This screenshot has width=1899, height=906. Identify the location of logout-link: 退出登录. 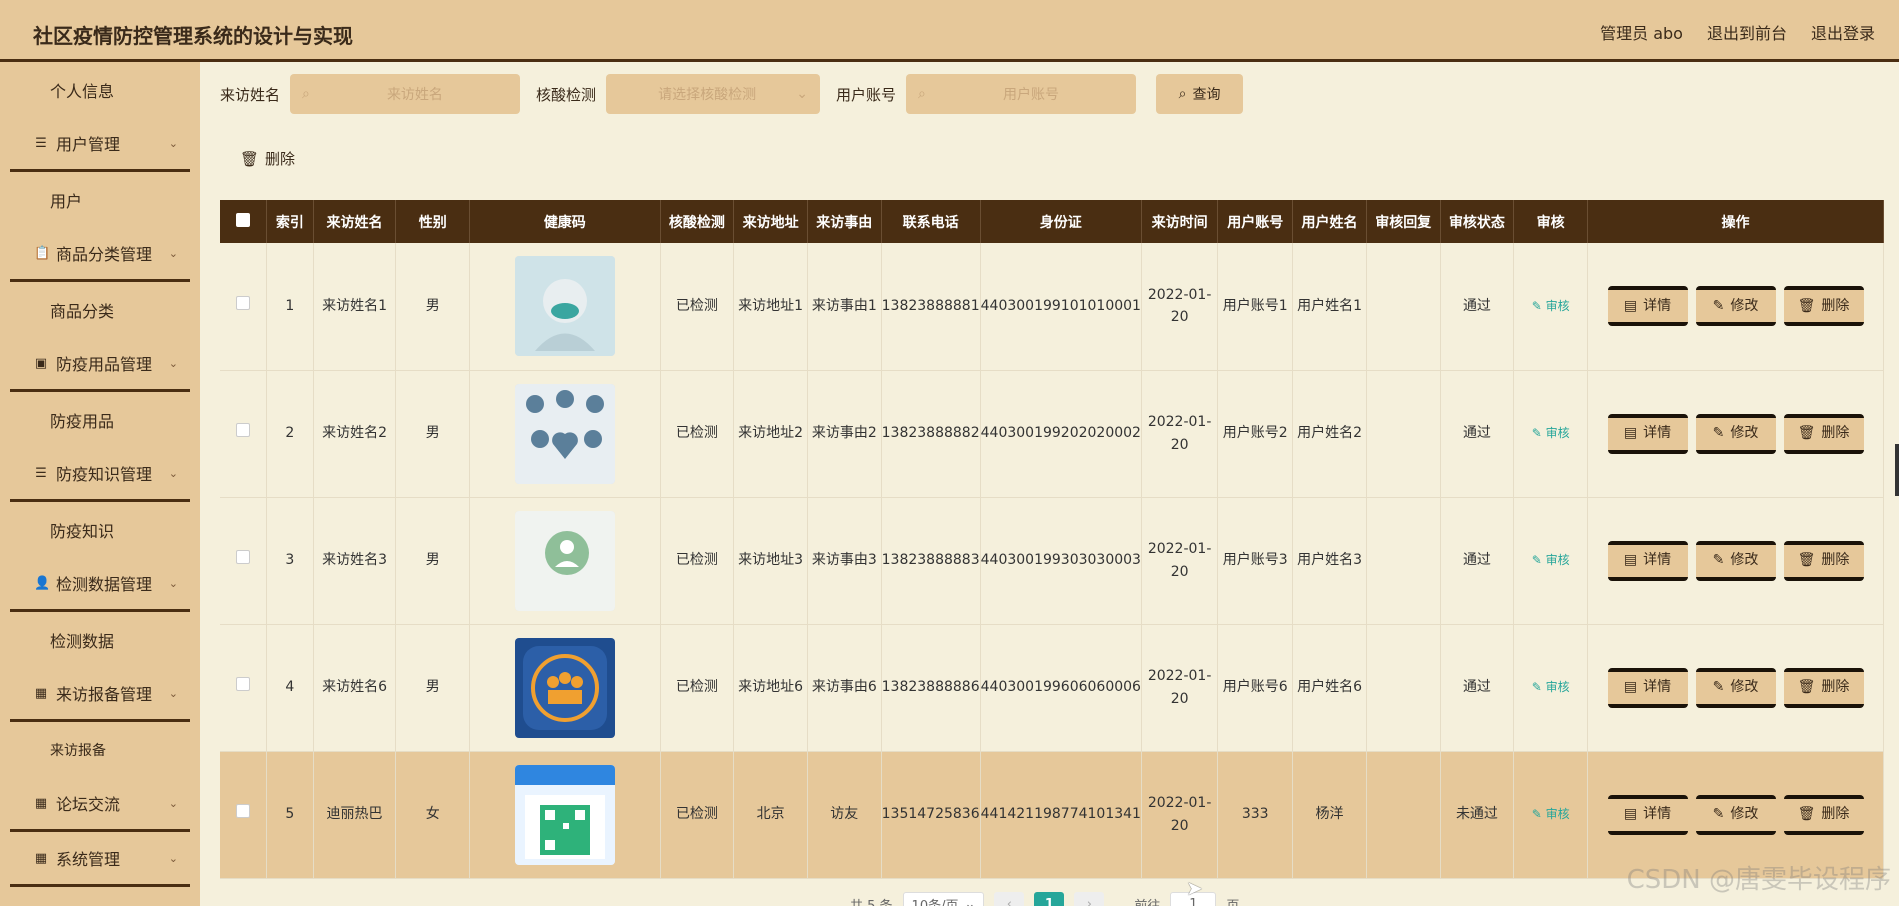
(1843, 32).